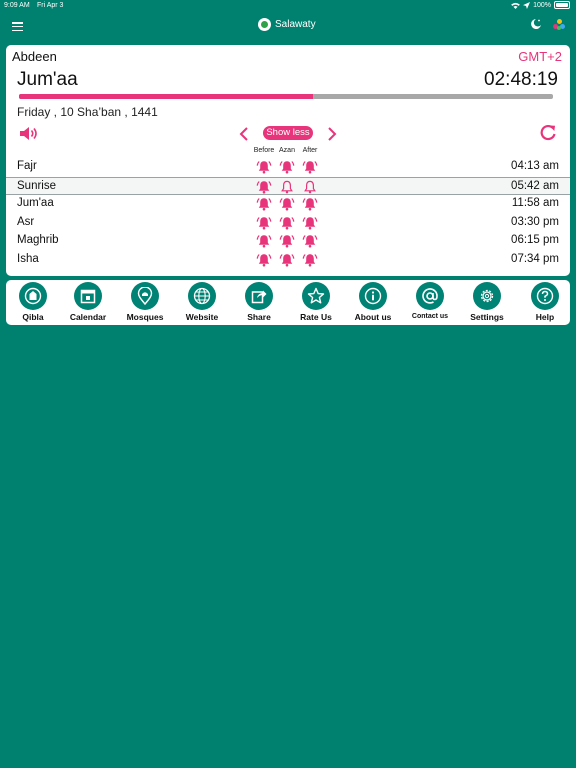 Image resolution: width=576 pixels, height=768 pixels. I want to click on contact-us-label: Contact us, so click(430, 316).